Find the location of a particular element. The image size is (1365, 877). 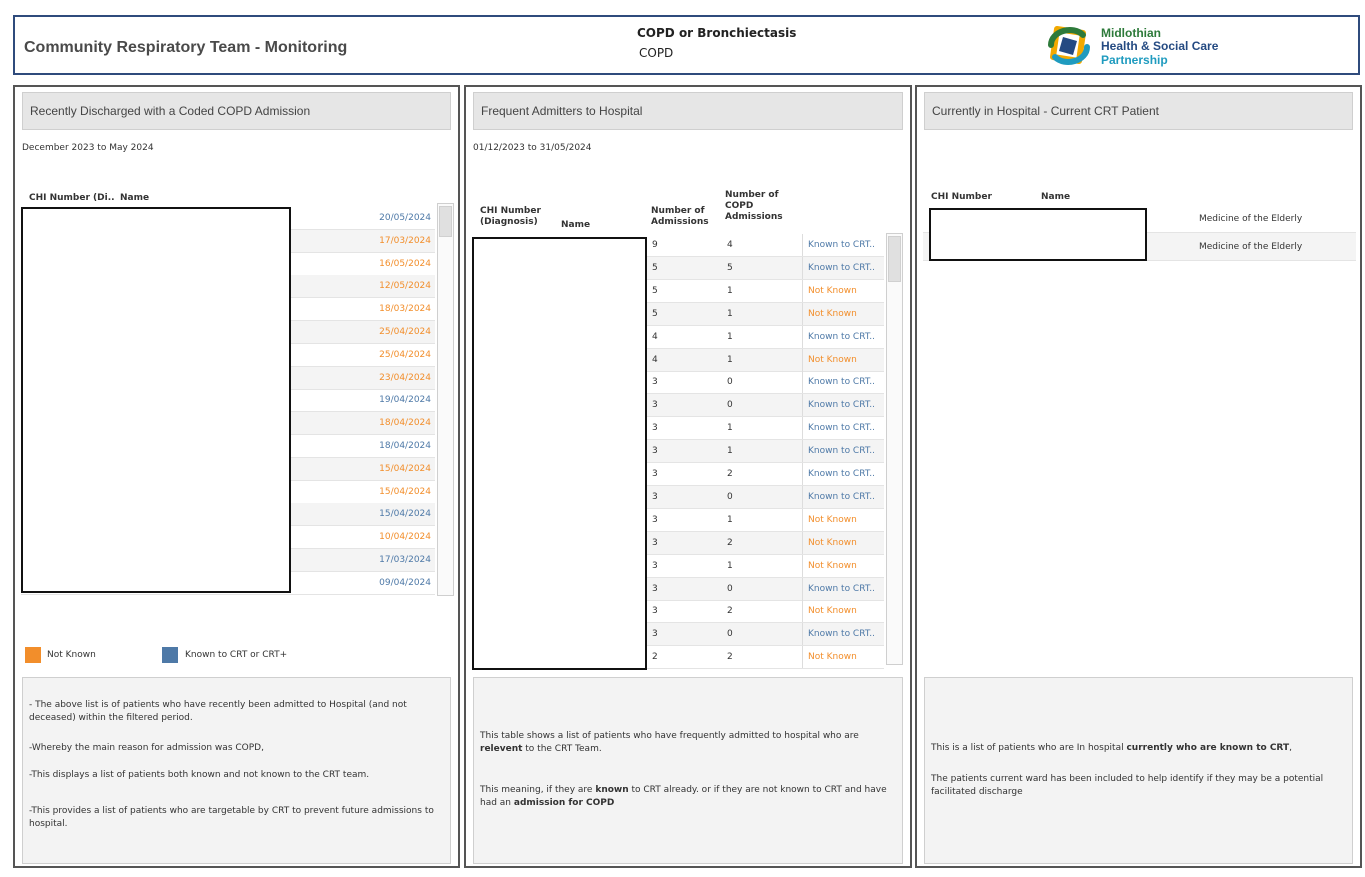

logo-text-midlothian: Midlothian is located at coordinates (1131, 33).